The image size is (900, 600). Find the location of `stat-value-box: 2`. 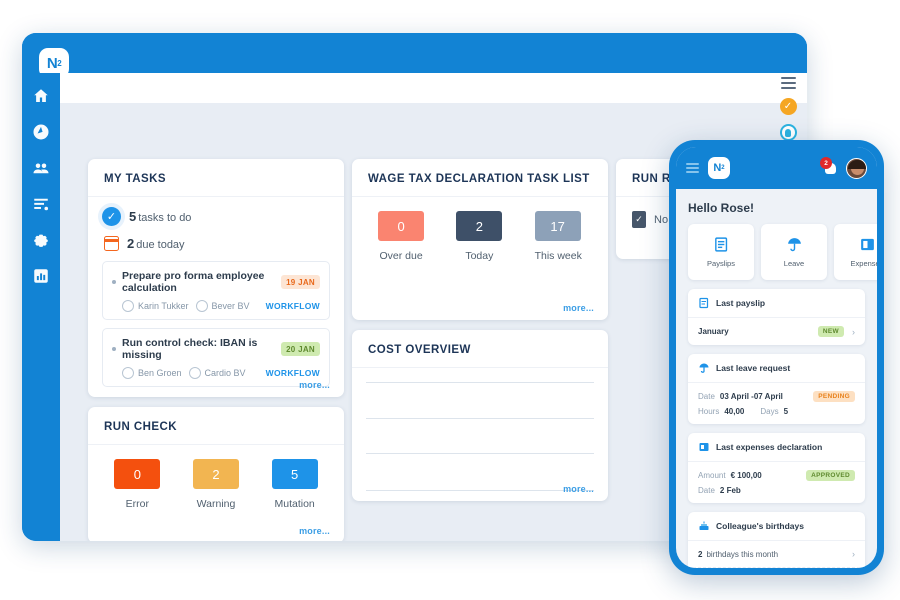

stat-value-box: 2 is located at coordinates (215, 474).